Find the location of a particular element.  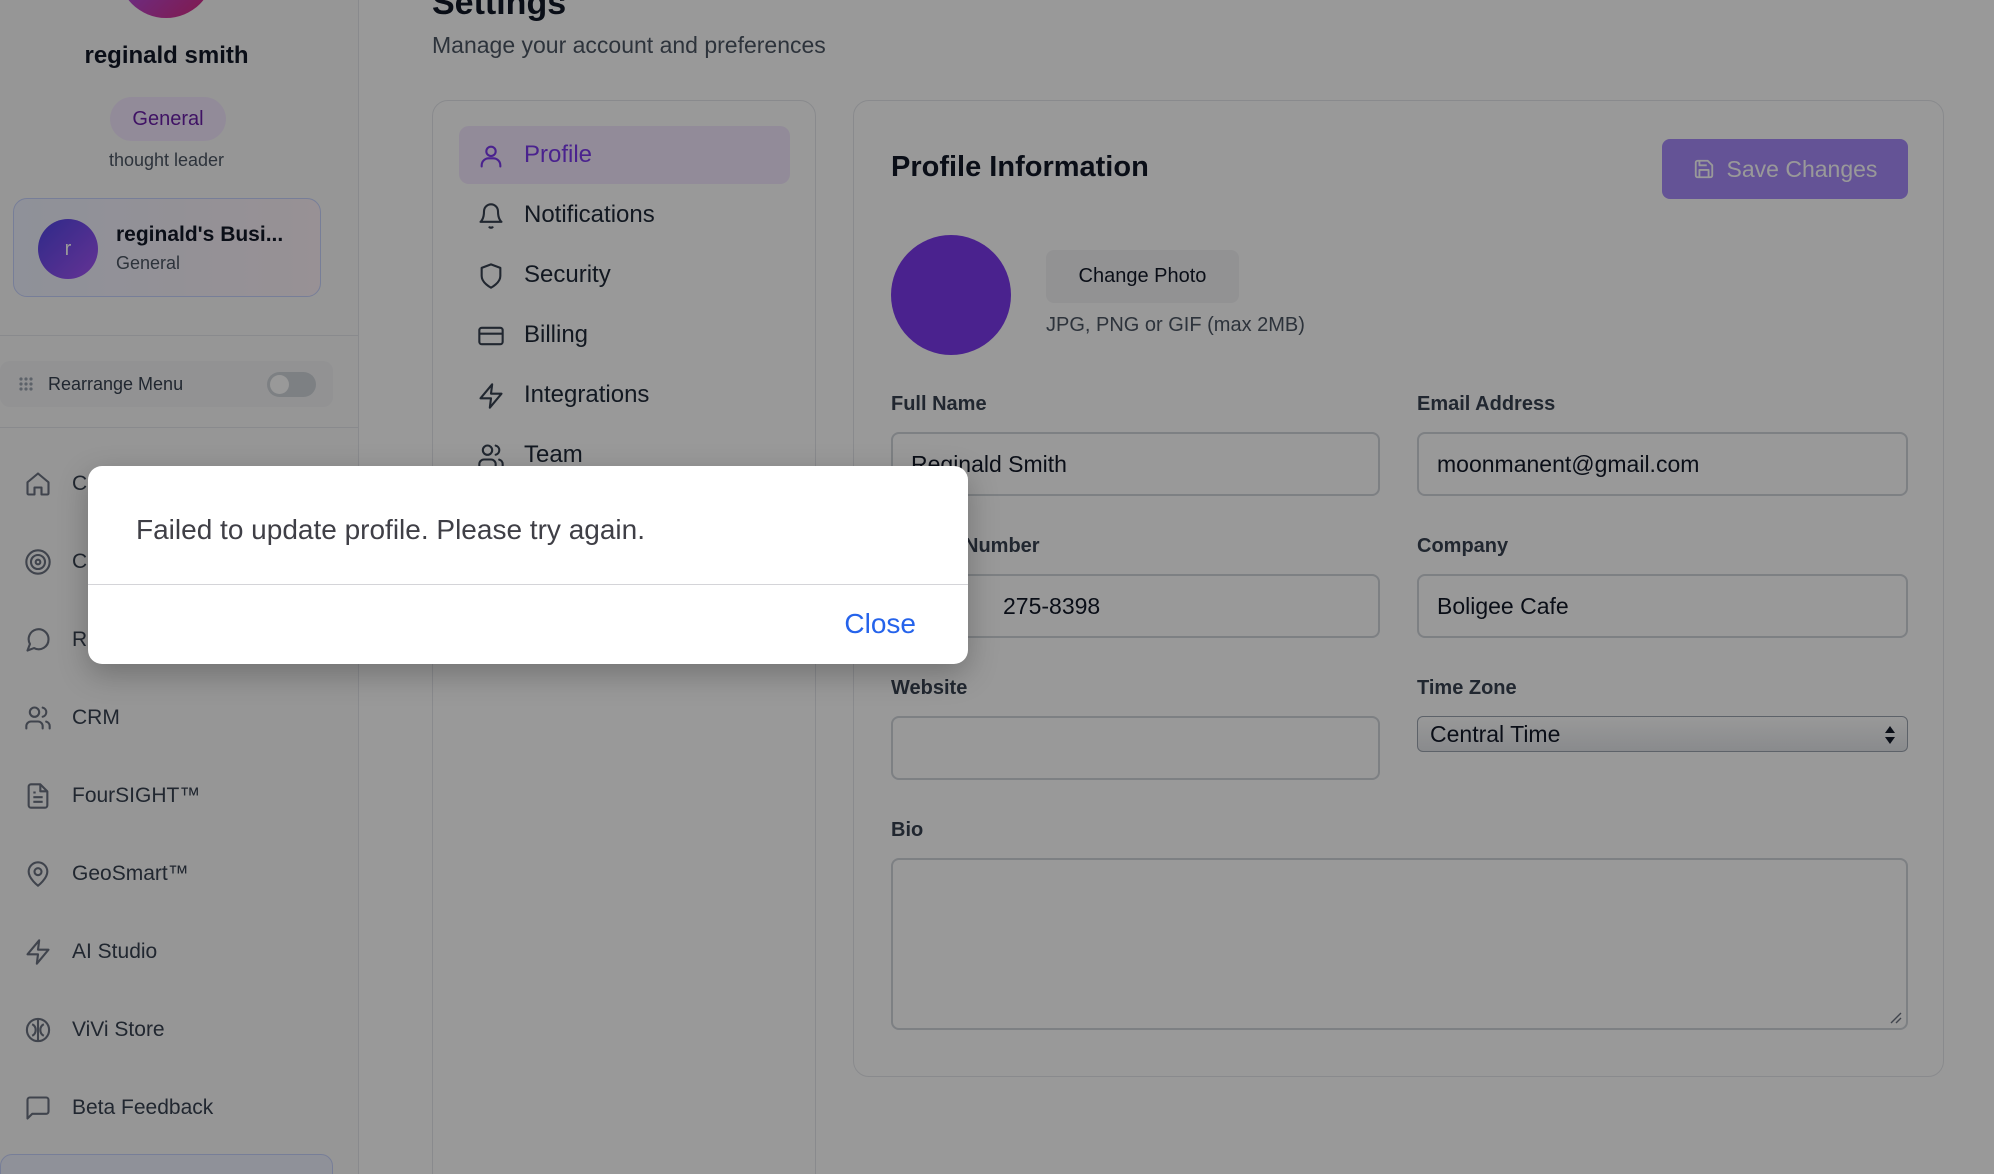

close-button: Close is located at coordinates (880, 624).